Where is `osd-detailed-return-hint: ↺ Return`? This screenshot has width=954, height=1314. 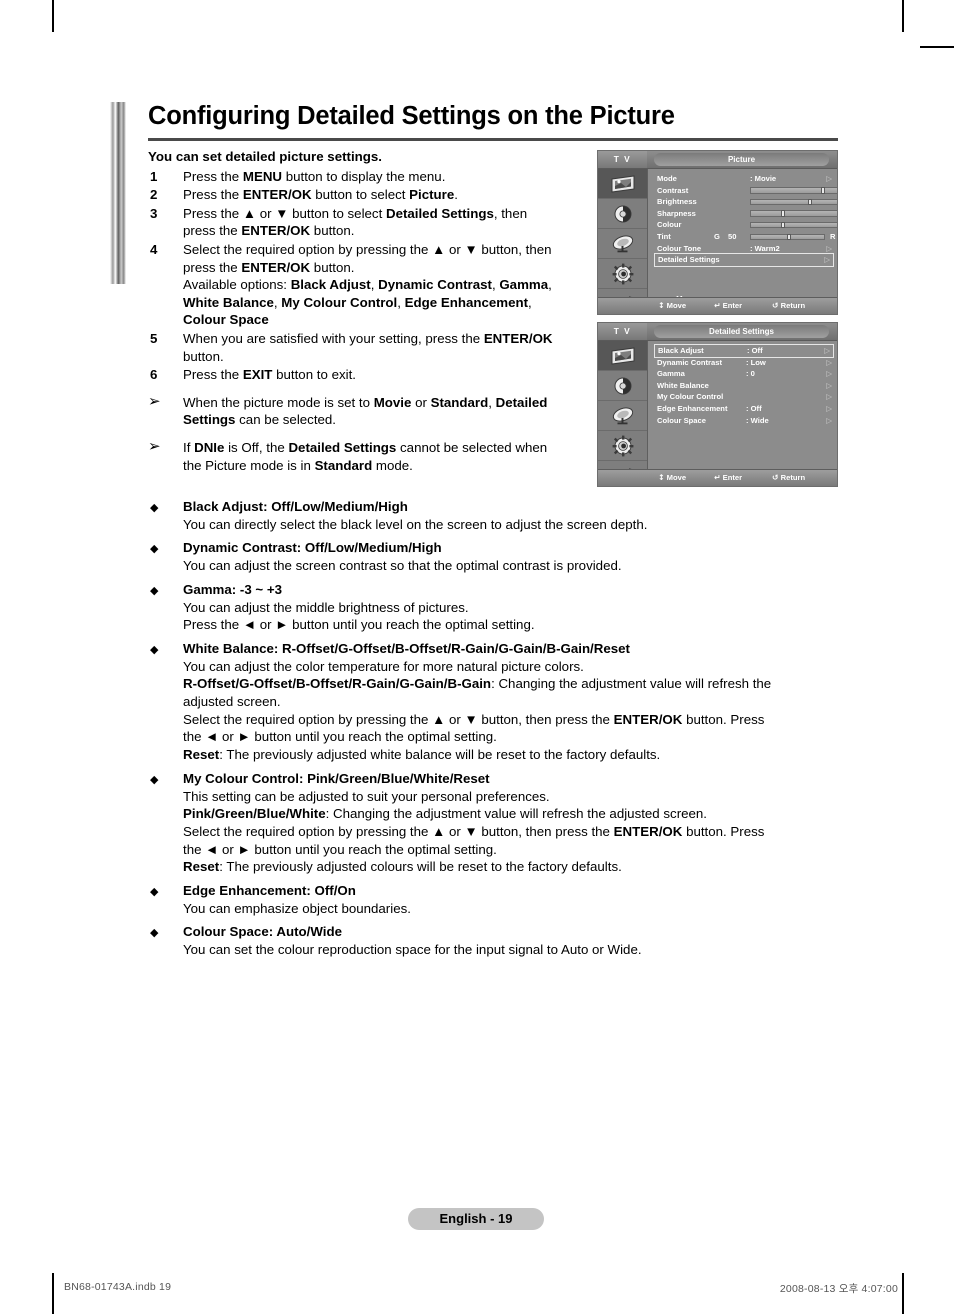
osd-detailed-return-hint: ↺ Return is located at coordinates (788, 478).